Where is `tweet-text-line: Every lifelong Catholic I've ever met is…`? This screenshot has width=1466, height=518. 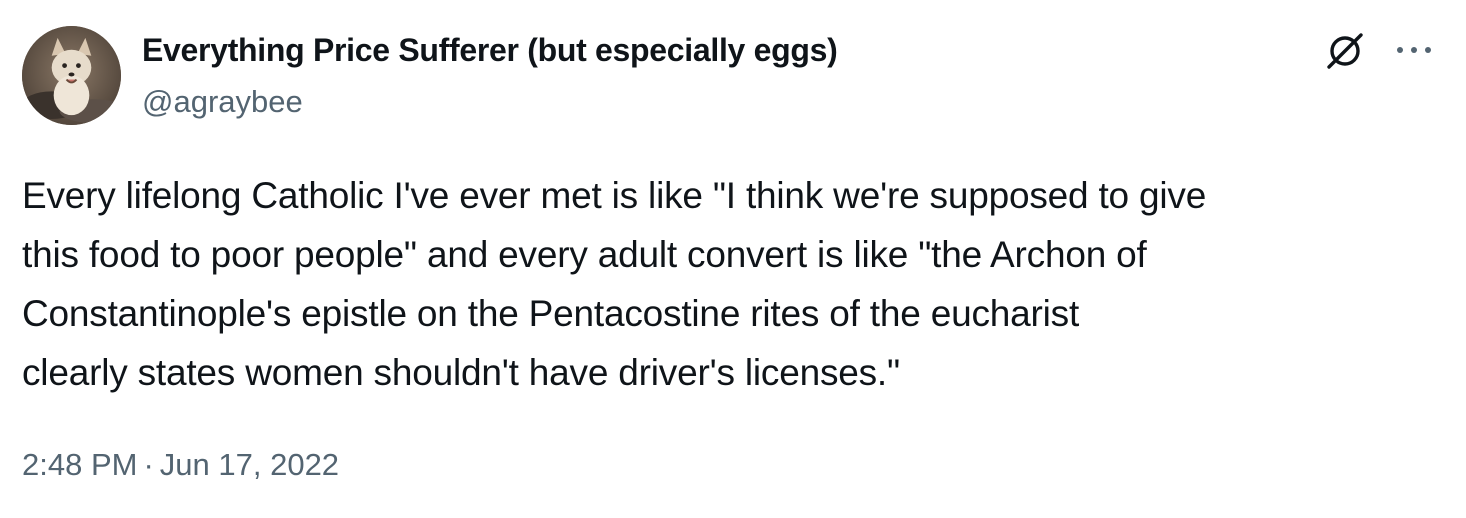 tweet-text-line: Every lifelong Catholic I've ever met is… is located at coordinates (614, 195).